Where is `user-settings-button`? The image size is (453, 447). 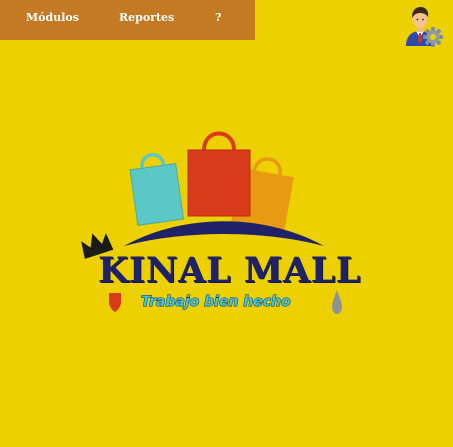 user-settings-button is located at coordinates (423, 26).